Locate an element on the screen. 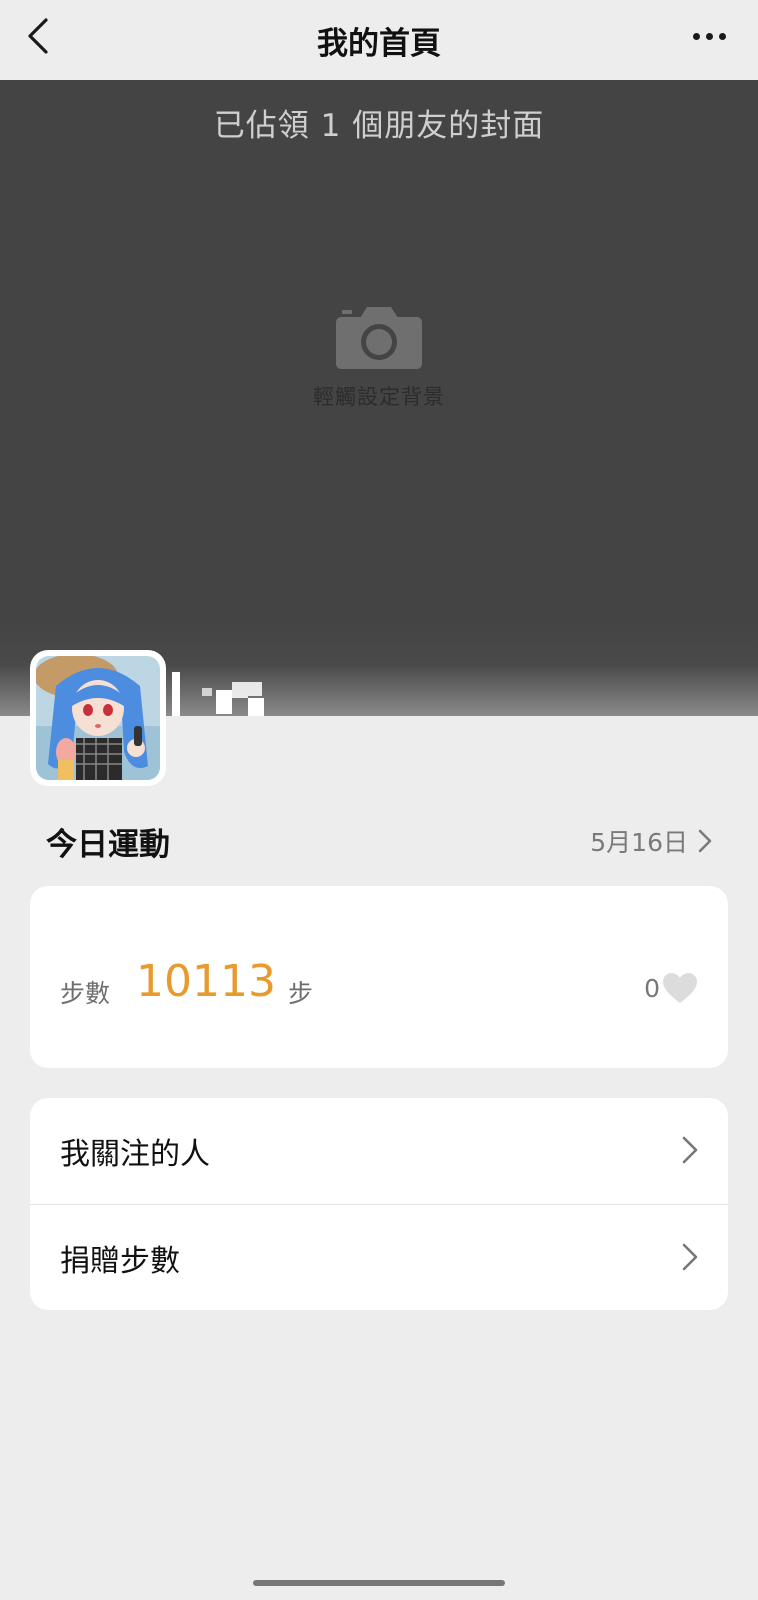 Image resolution: width=758 pixels, height=1600 pixels. page-title: 我的首頁 is located at coordinates (379, 44).